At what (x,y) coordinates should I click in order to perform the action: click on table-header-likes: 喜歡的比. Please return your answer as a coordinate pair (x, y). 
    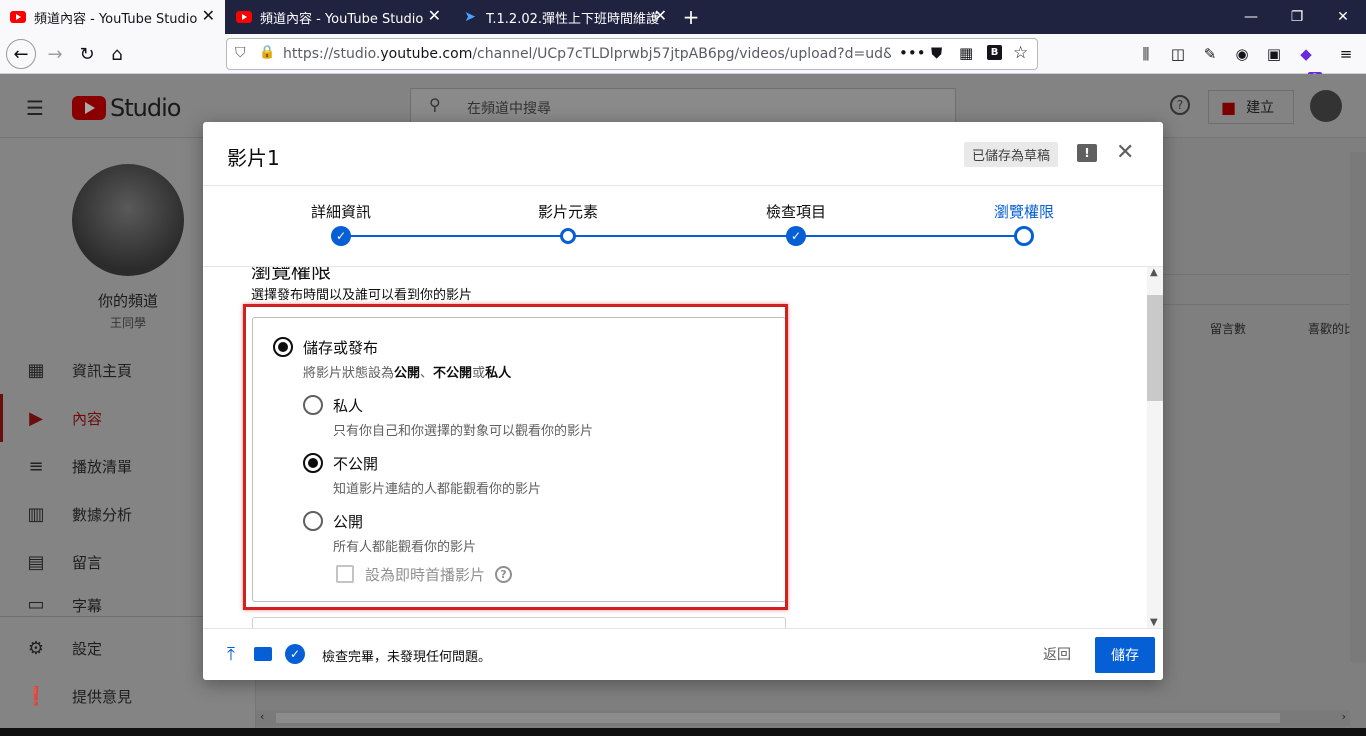
    Looking at the image, I should click on (1329, 328).